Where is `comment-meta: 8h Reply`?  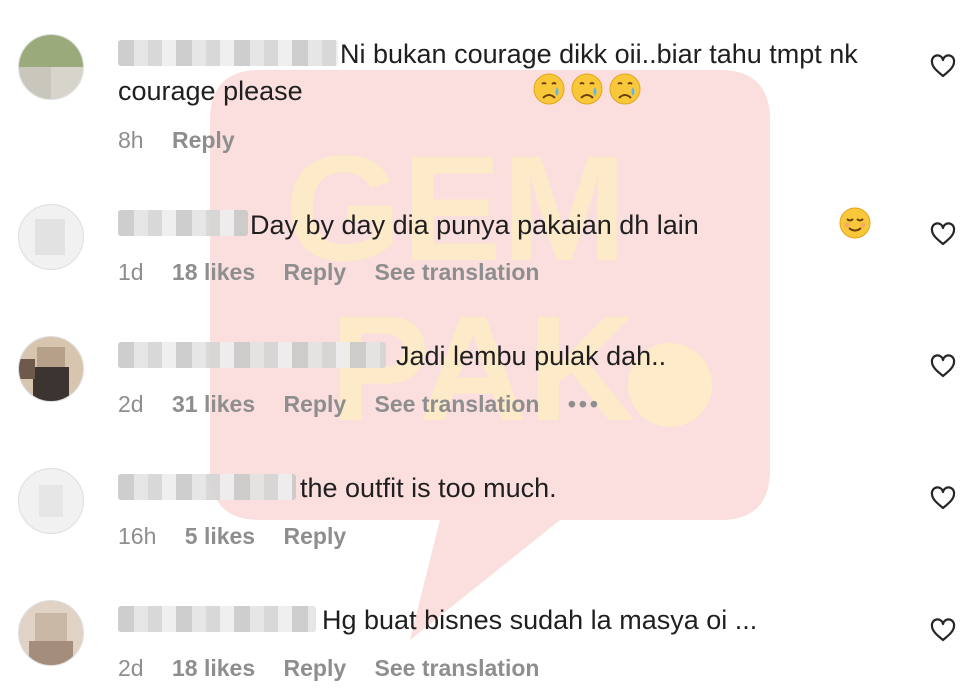 comment-meta: 8h Reply is located at coordinates (187, 140).